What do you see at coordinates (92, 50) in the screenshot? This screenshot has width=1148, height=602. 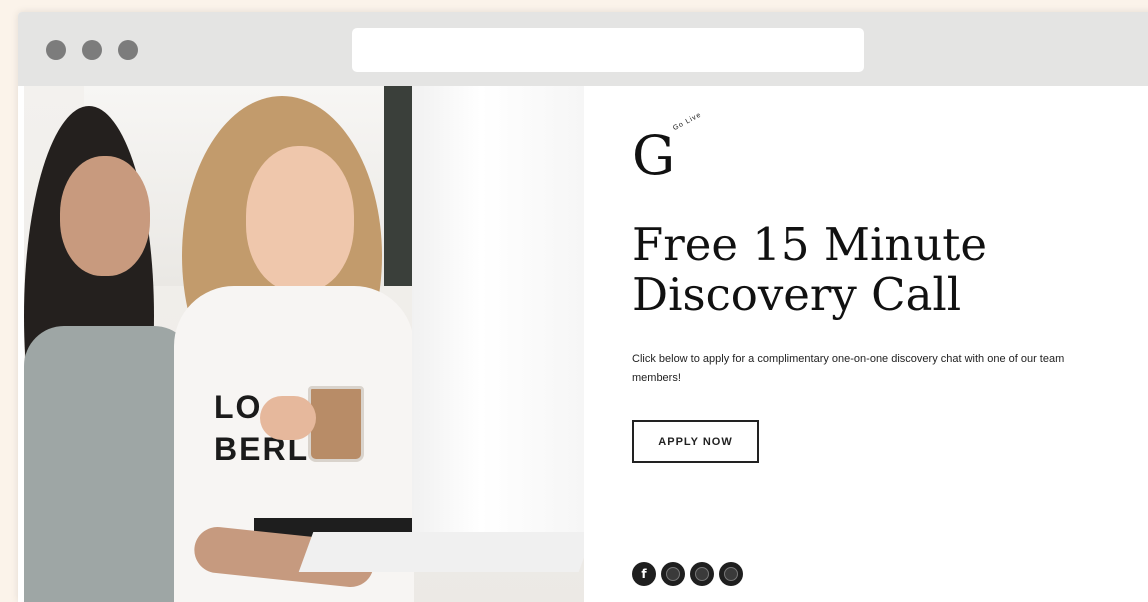 I see `minimize-window-dot` at bounding box center [92, 50].